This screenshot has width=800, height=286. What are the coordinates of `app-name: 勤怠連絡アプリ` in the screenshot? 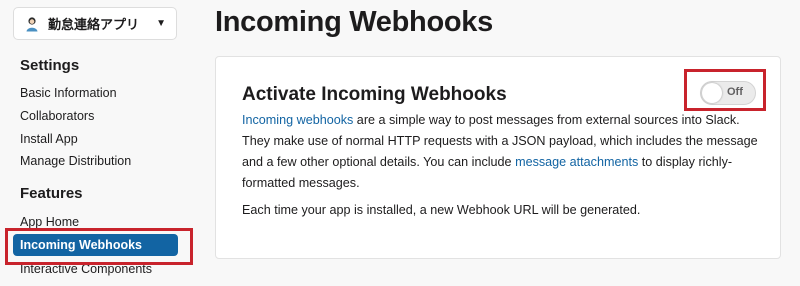 It's located at (94, 24).